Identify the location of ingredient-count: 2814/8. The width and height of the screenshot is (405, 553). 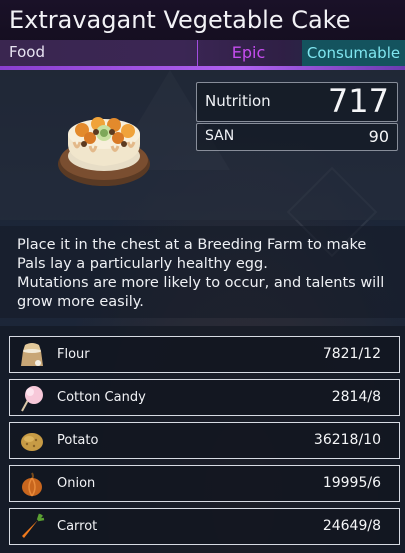
(356, 397).